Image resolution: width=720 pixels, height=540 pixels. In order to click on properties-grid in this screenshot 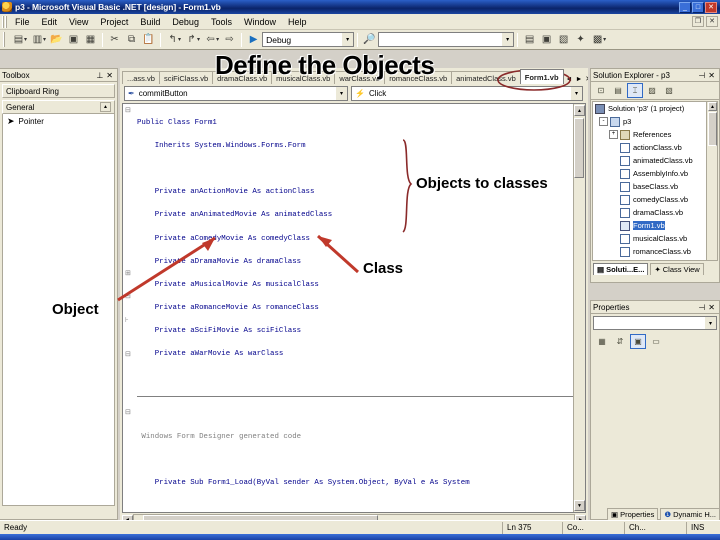, I will do `click(655, 426)`.